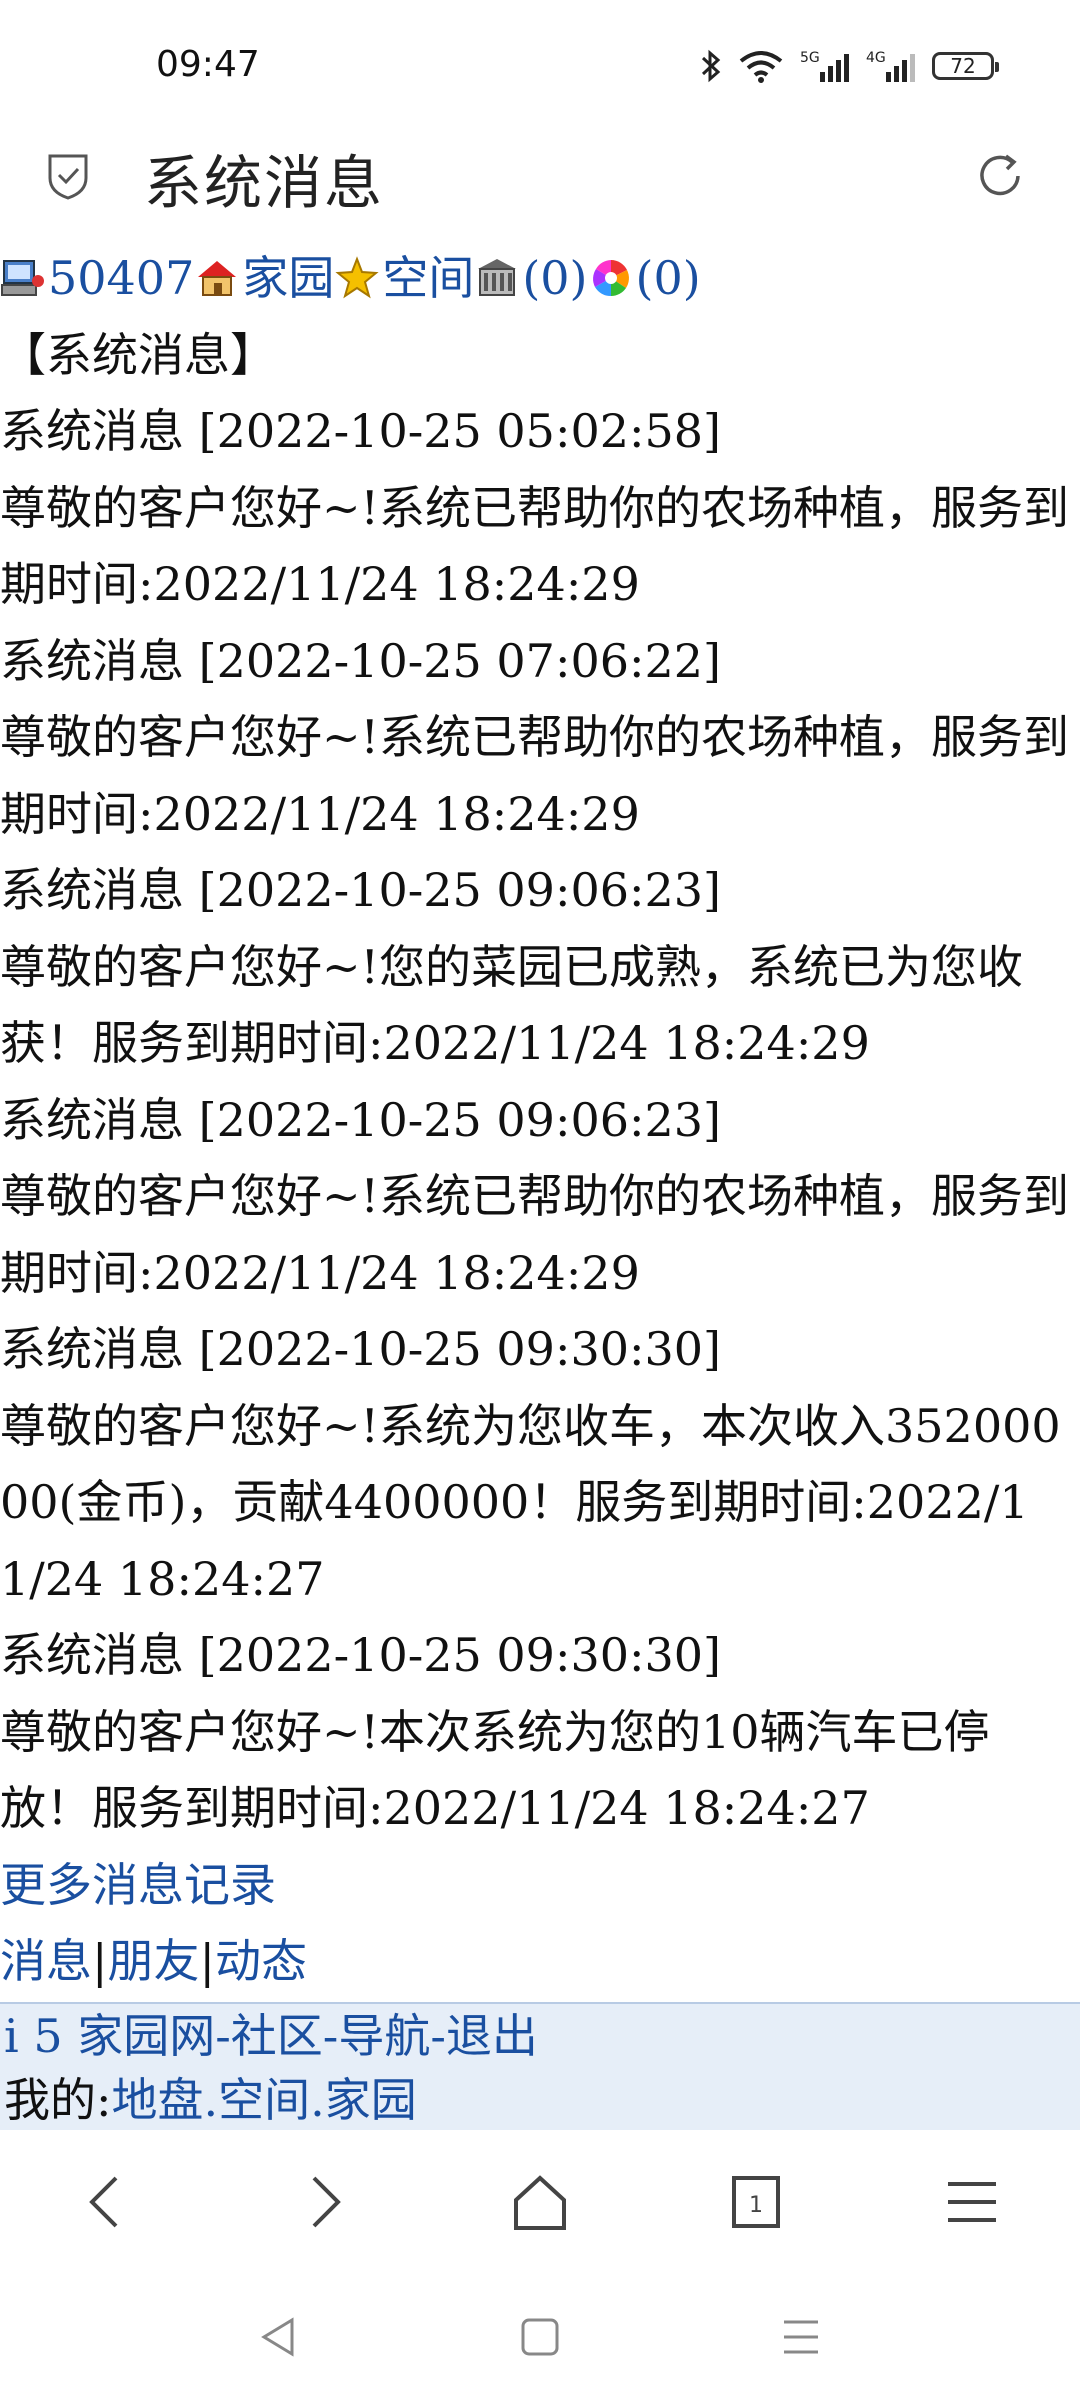 The height and width of the screenshot is (2400, 1080). What do you see at coordinates (58, 2100) in the screenshot?
I see `mine-label: 我的:` at bounding box center [58, 2100].